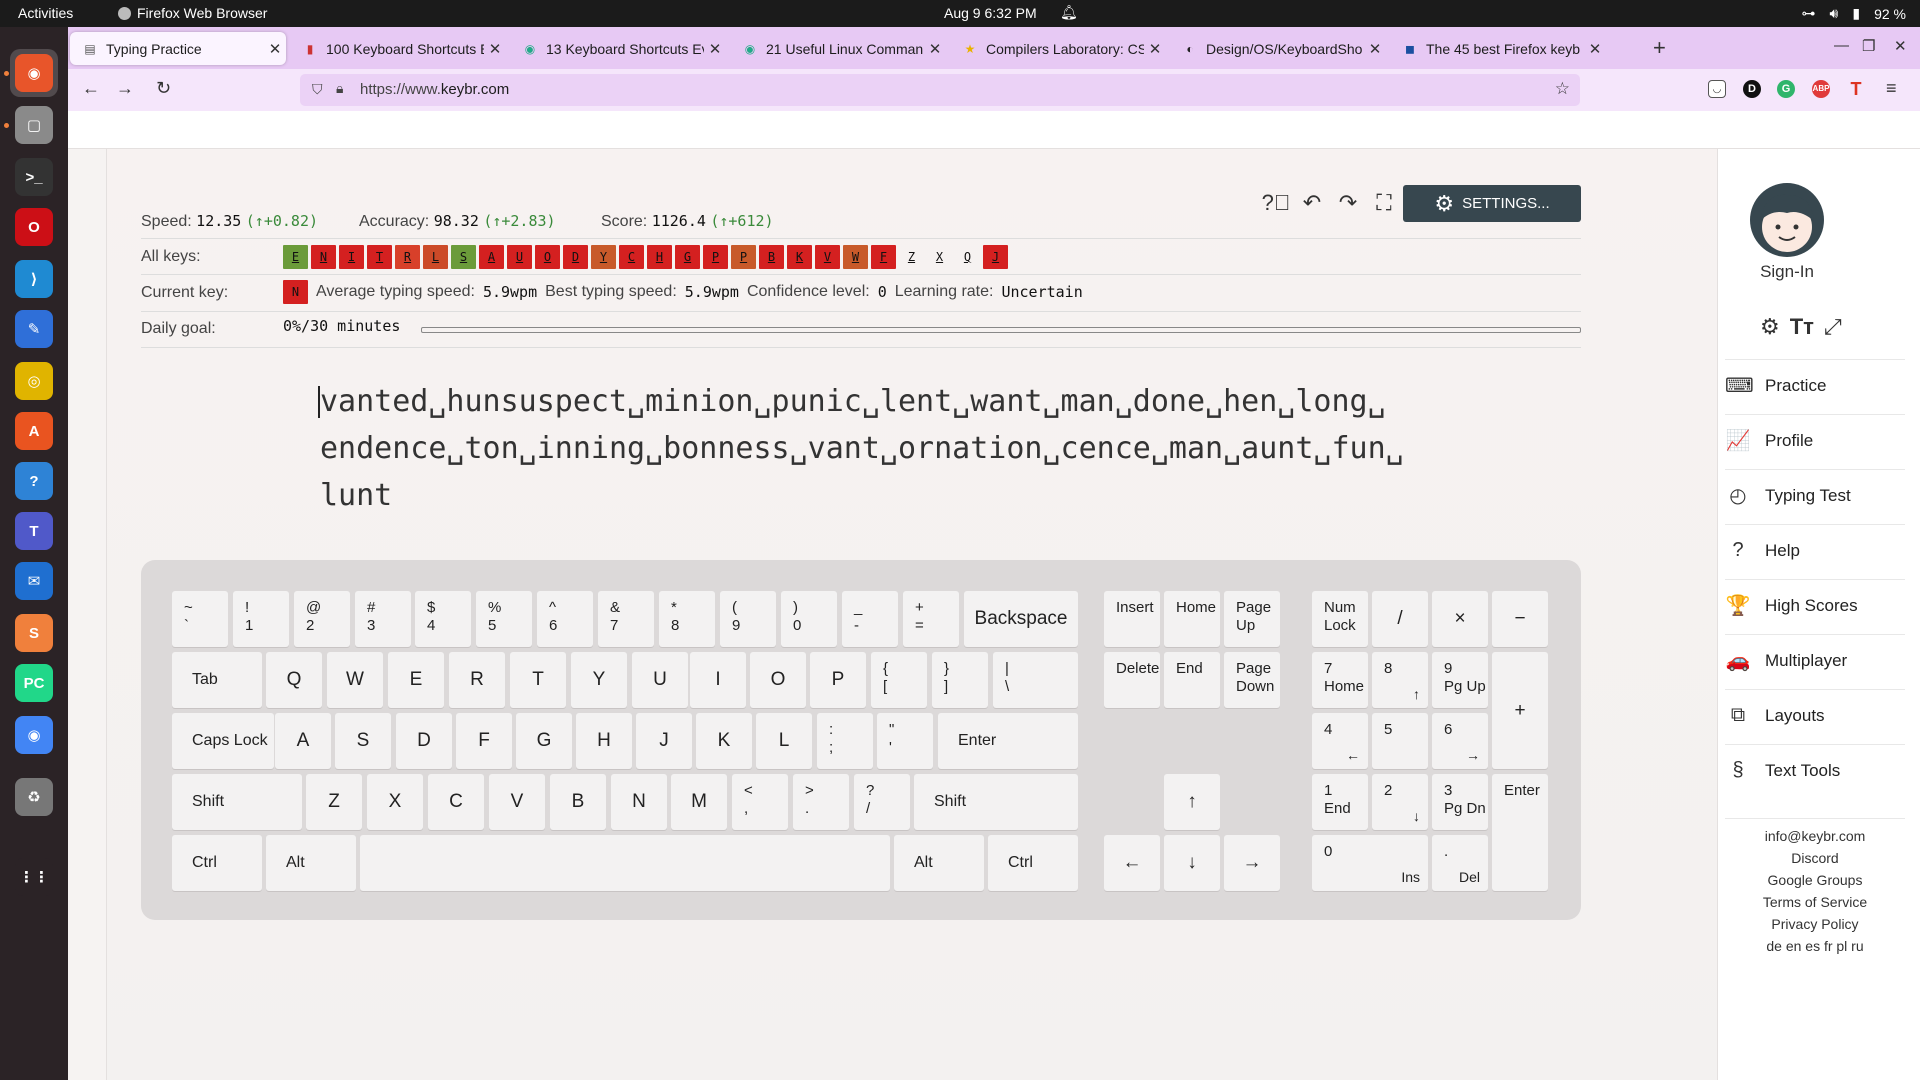 Image resolution: width=1920 pixels, height=1080 pixels. I want to click on key-4: $ 4, so click(443, 619).